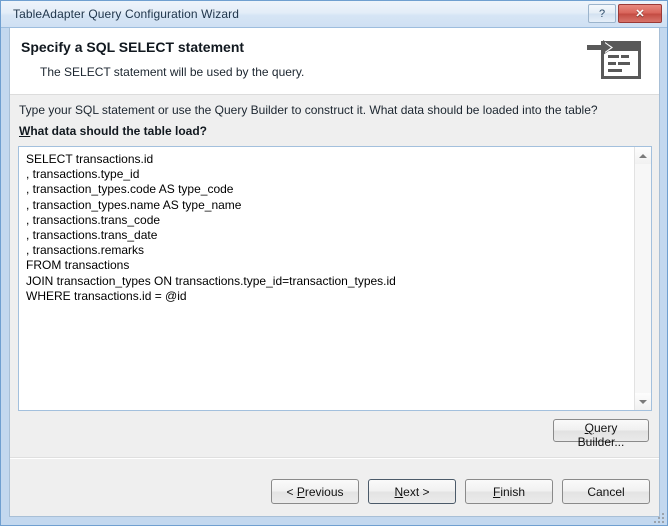  Describe the element at coordinates (416, 491) in the screenshot. I see `next-rest: ext >` at that location.